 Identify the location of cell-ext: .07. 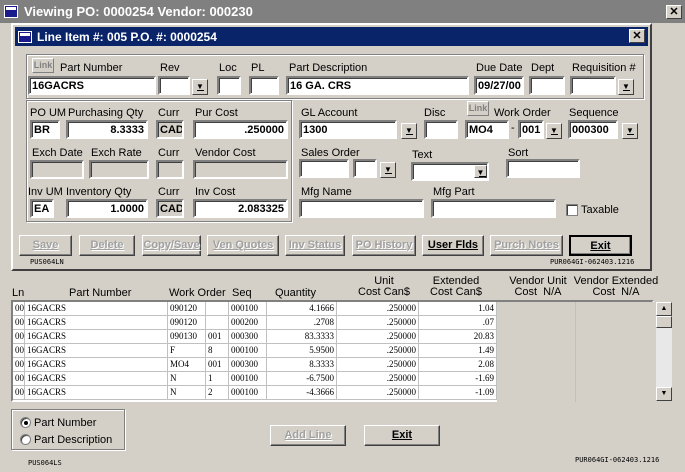
(458, 323).